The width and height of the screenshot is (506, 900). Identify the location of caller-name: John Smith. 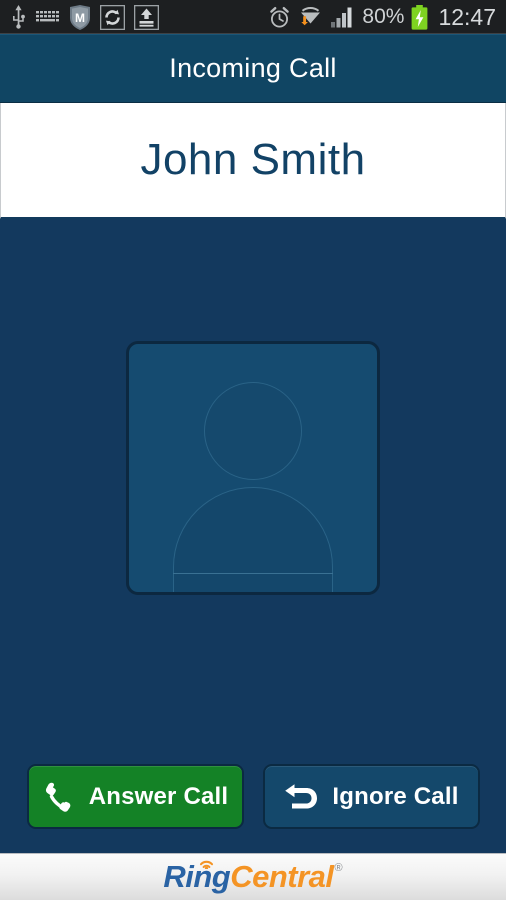
(253, 159).